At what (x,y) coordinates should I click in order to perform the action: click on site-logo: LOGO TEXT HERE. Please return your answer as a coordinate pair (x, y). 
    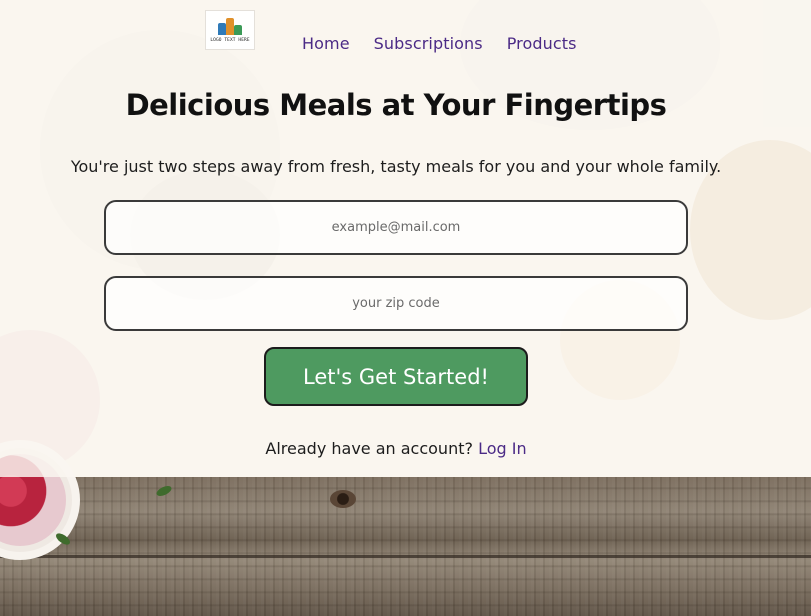
    Looking at the image, I should click on (230, 30).